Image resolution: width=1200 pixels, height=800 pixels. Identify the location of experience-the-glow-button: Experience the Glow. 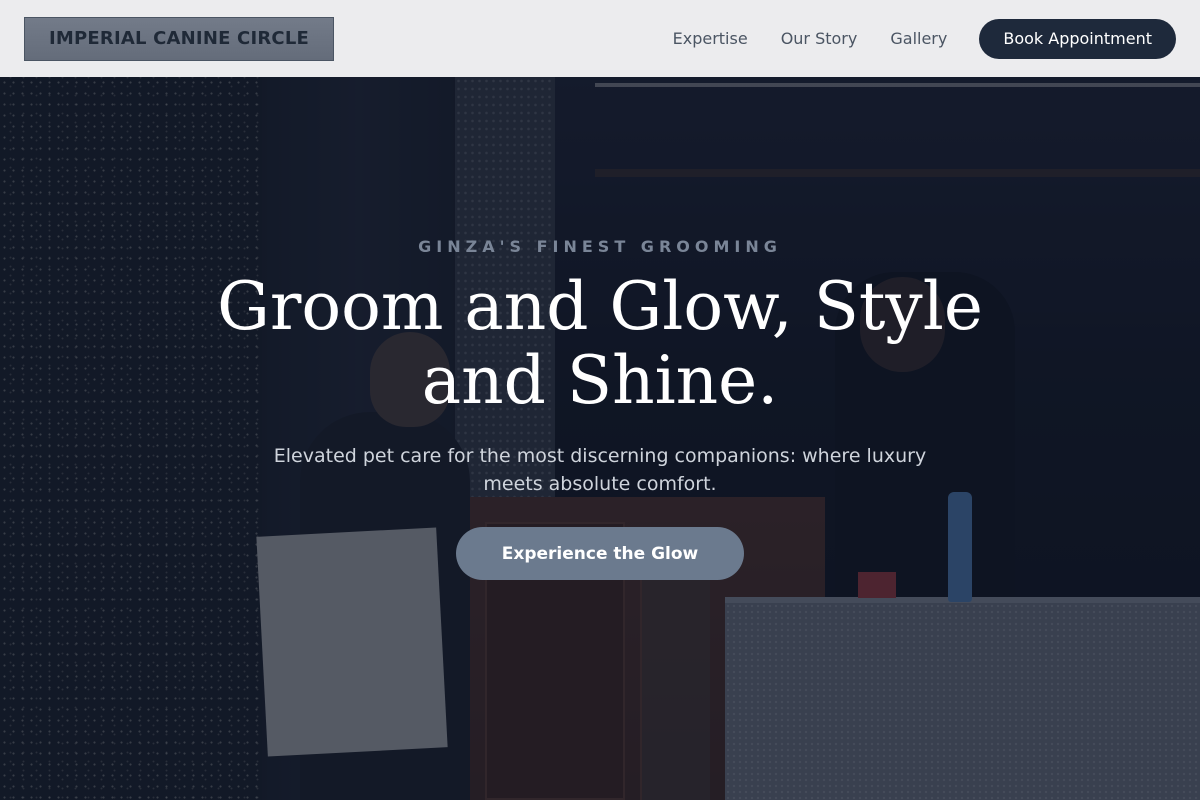
(600, 553).